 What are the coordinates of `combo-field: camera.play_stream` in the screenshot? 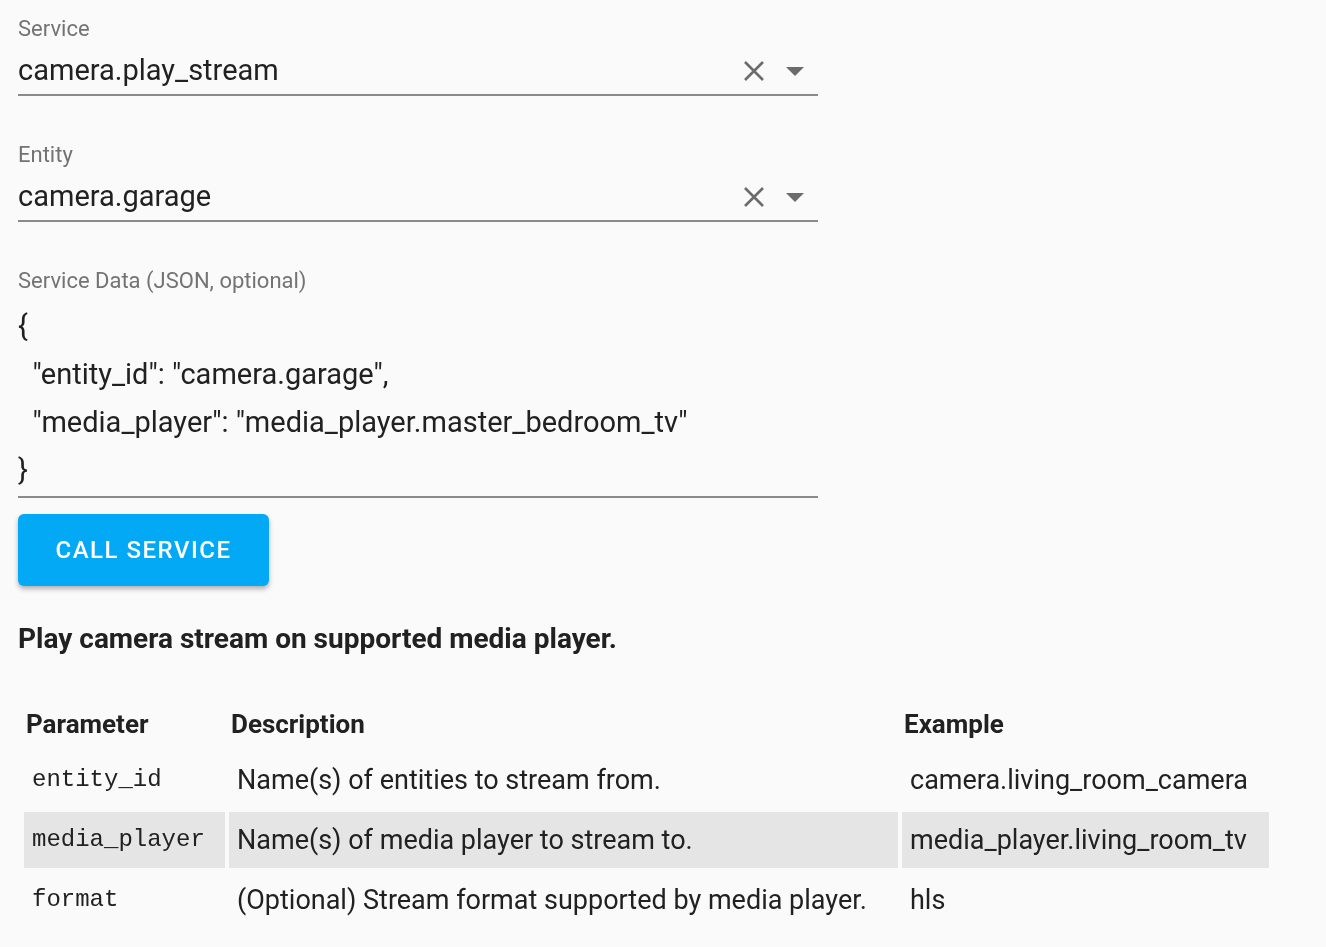 It's located at (418, 70).